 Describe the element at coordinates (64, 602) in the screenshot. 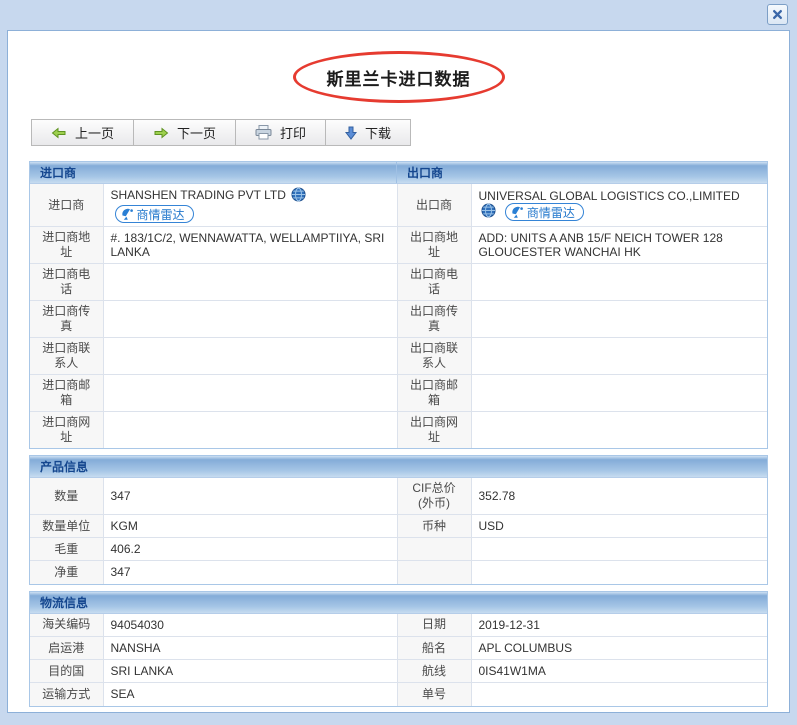

I see `logistics-header: 物流信息` at that location.